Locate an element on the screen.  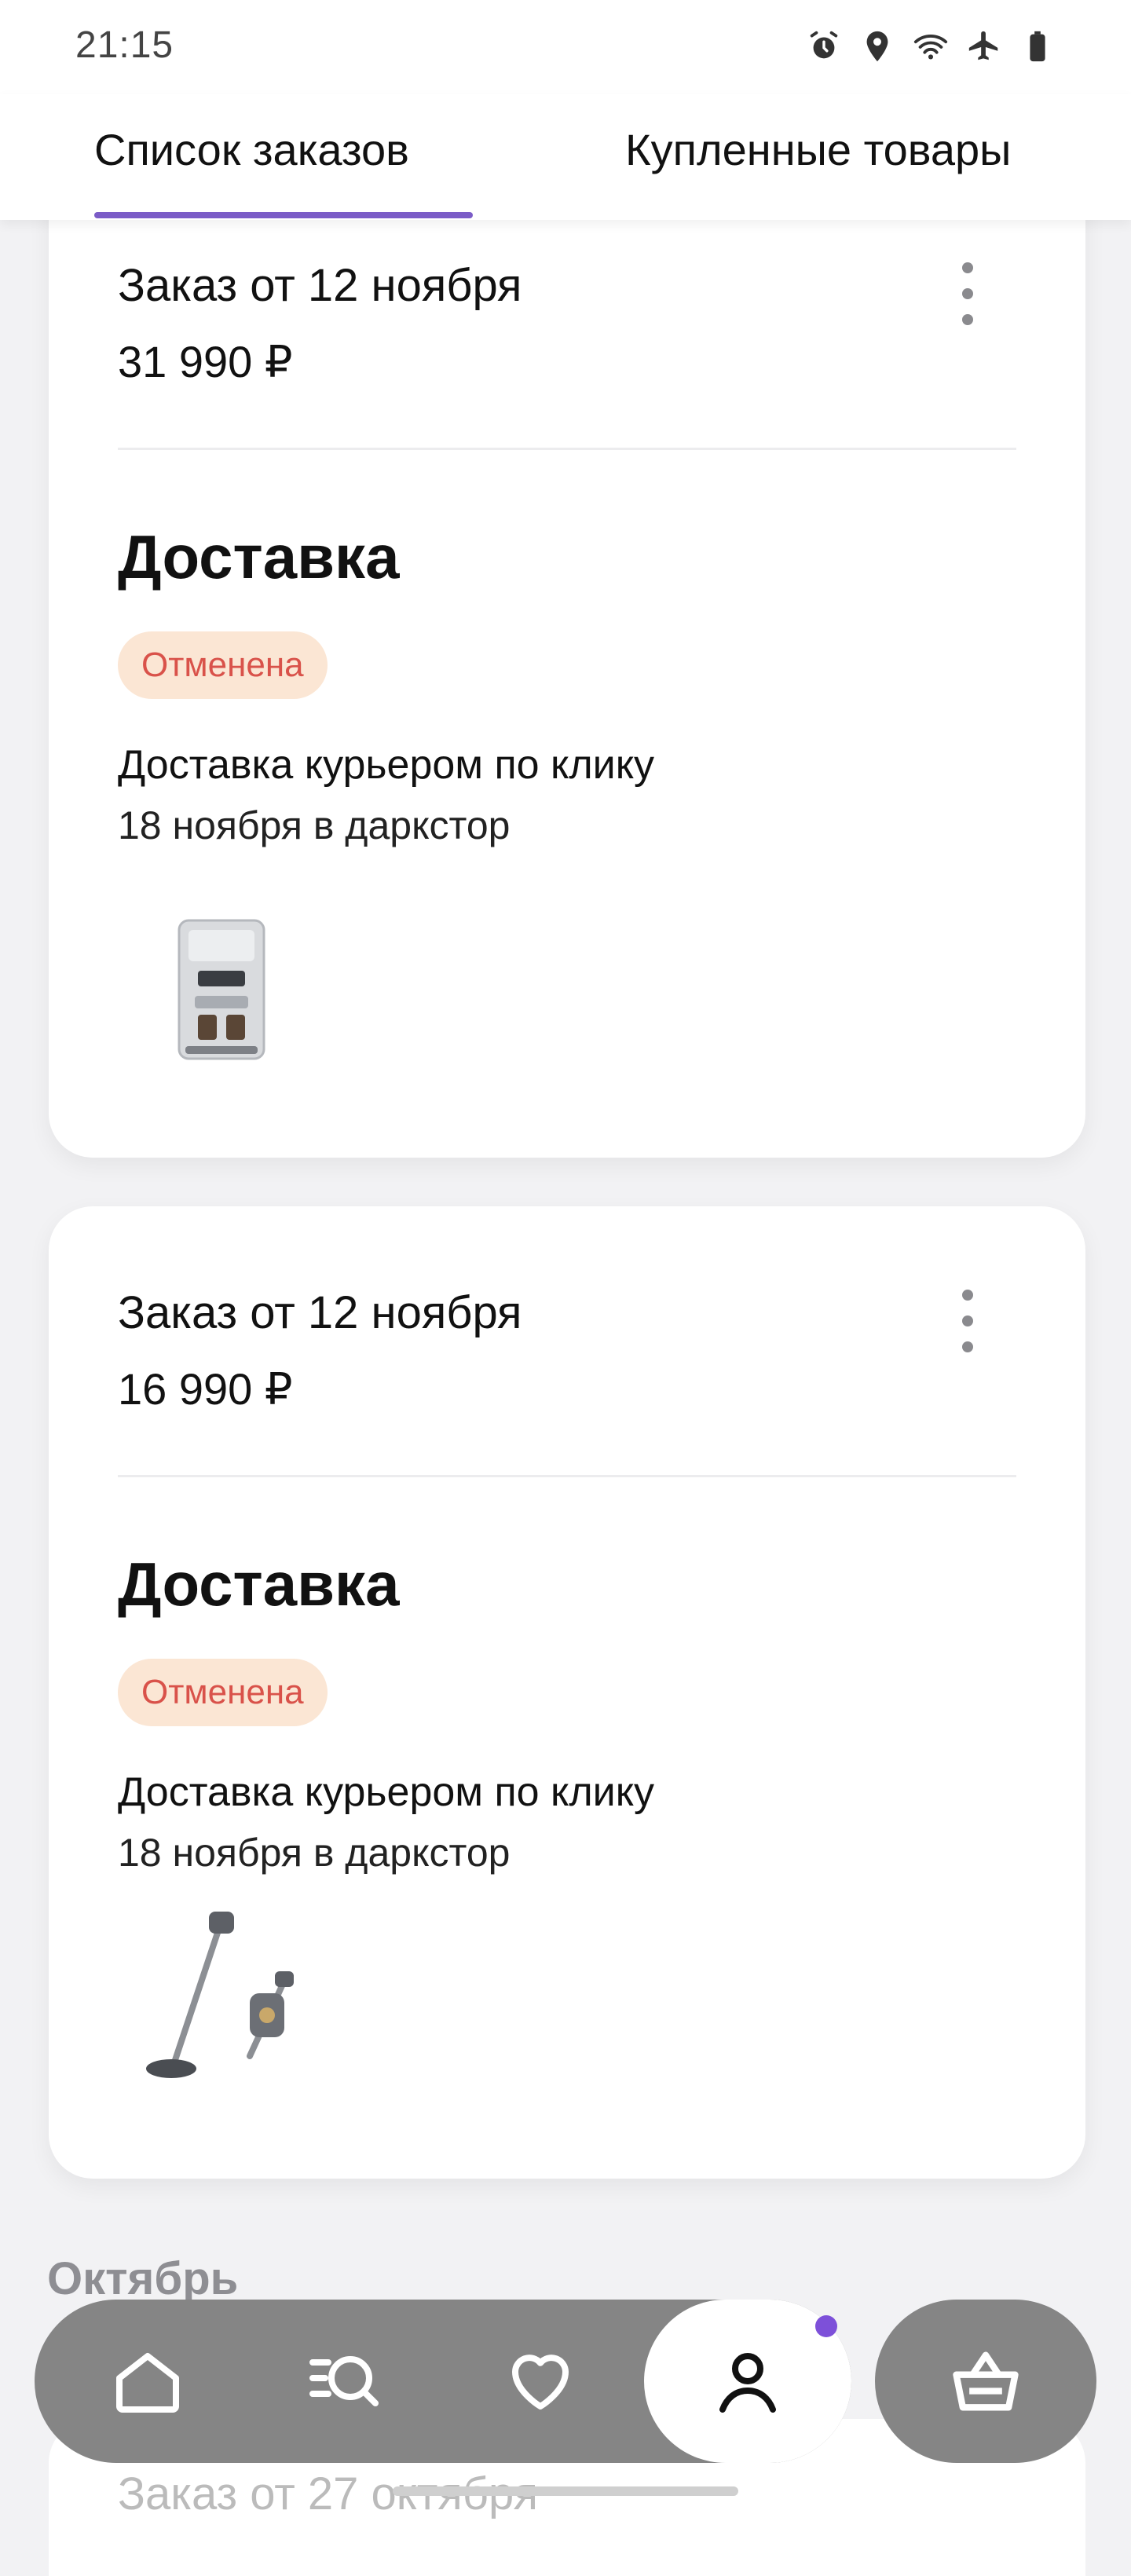
tabs-header: Список заказов Купленные товары is located at coordinates (565, 157).